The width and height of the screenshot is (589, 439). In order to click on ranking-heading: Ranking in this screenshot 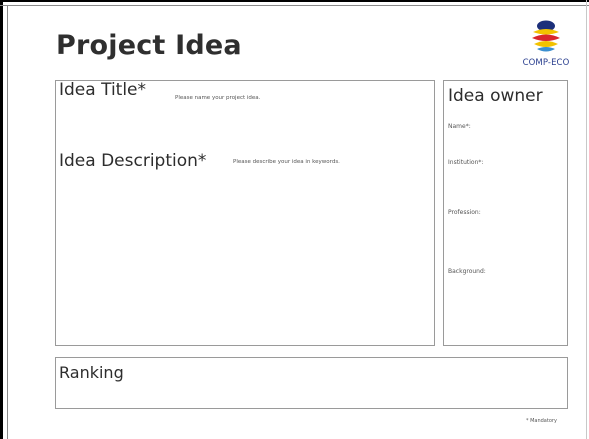, I will do `click(91, 372)`.